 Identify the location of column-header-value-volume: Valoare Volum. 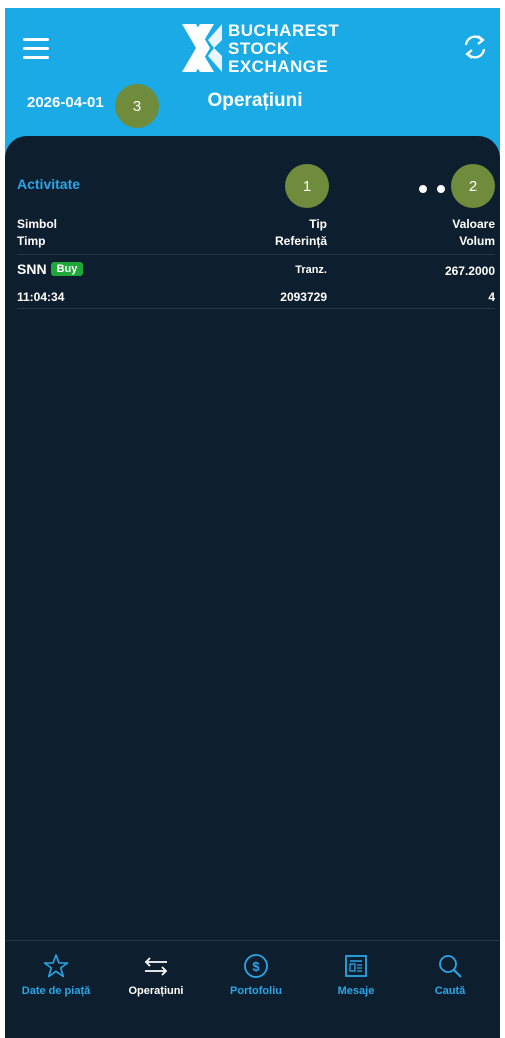
(445, 233).